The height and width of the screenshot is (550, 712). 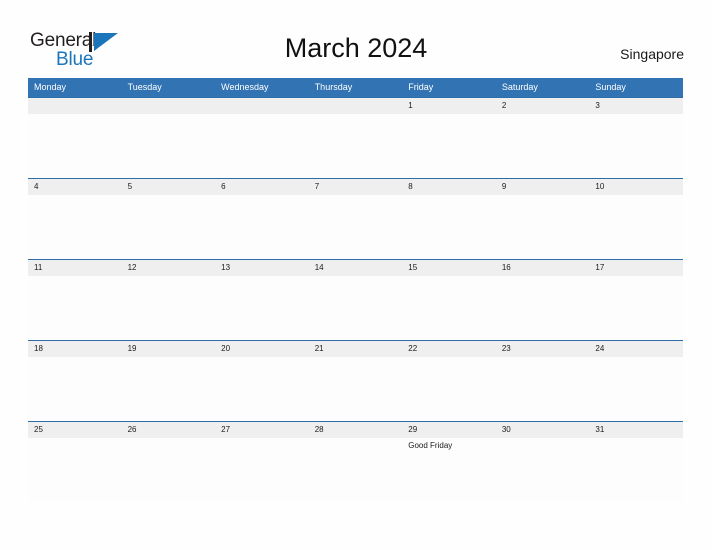 What do you see at coordinates (169, 268) in the screenshot?
I see `day-number: 12` at bounding box center [169, 268].